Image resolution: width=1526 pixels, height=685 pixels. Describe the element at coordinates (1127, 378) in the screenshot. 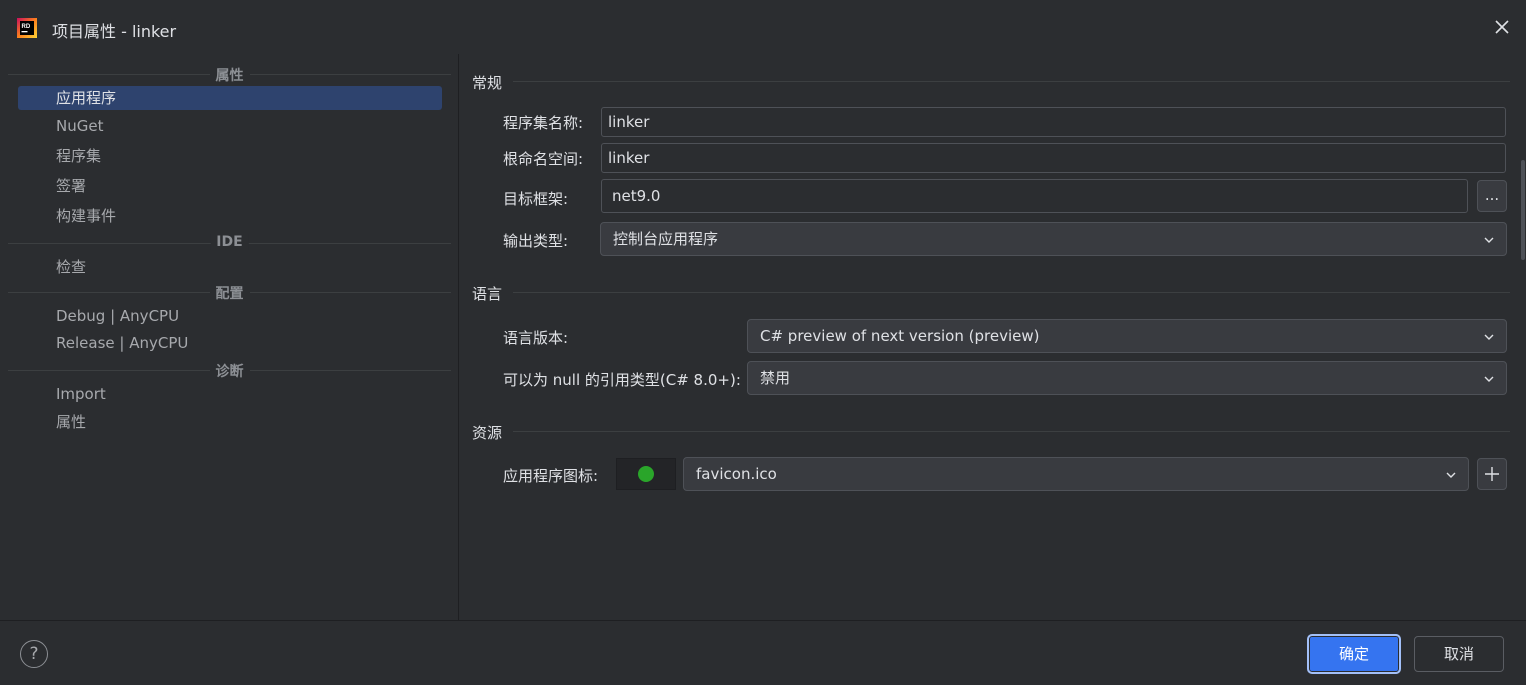

I see `nullable-dropdown: 禁用` at that location.